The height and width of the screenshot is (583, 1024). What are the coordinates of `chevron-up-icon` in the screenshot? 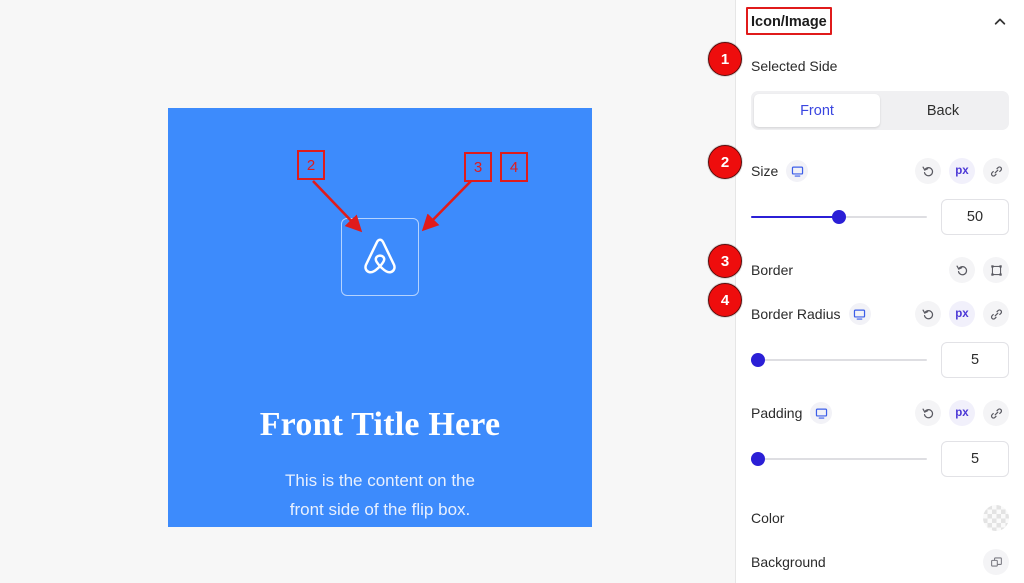 It's located at (1000, 22).